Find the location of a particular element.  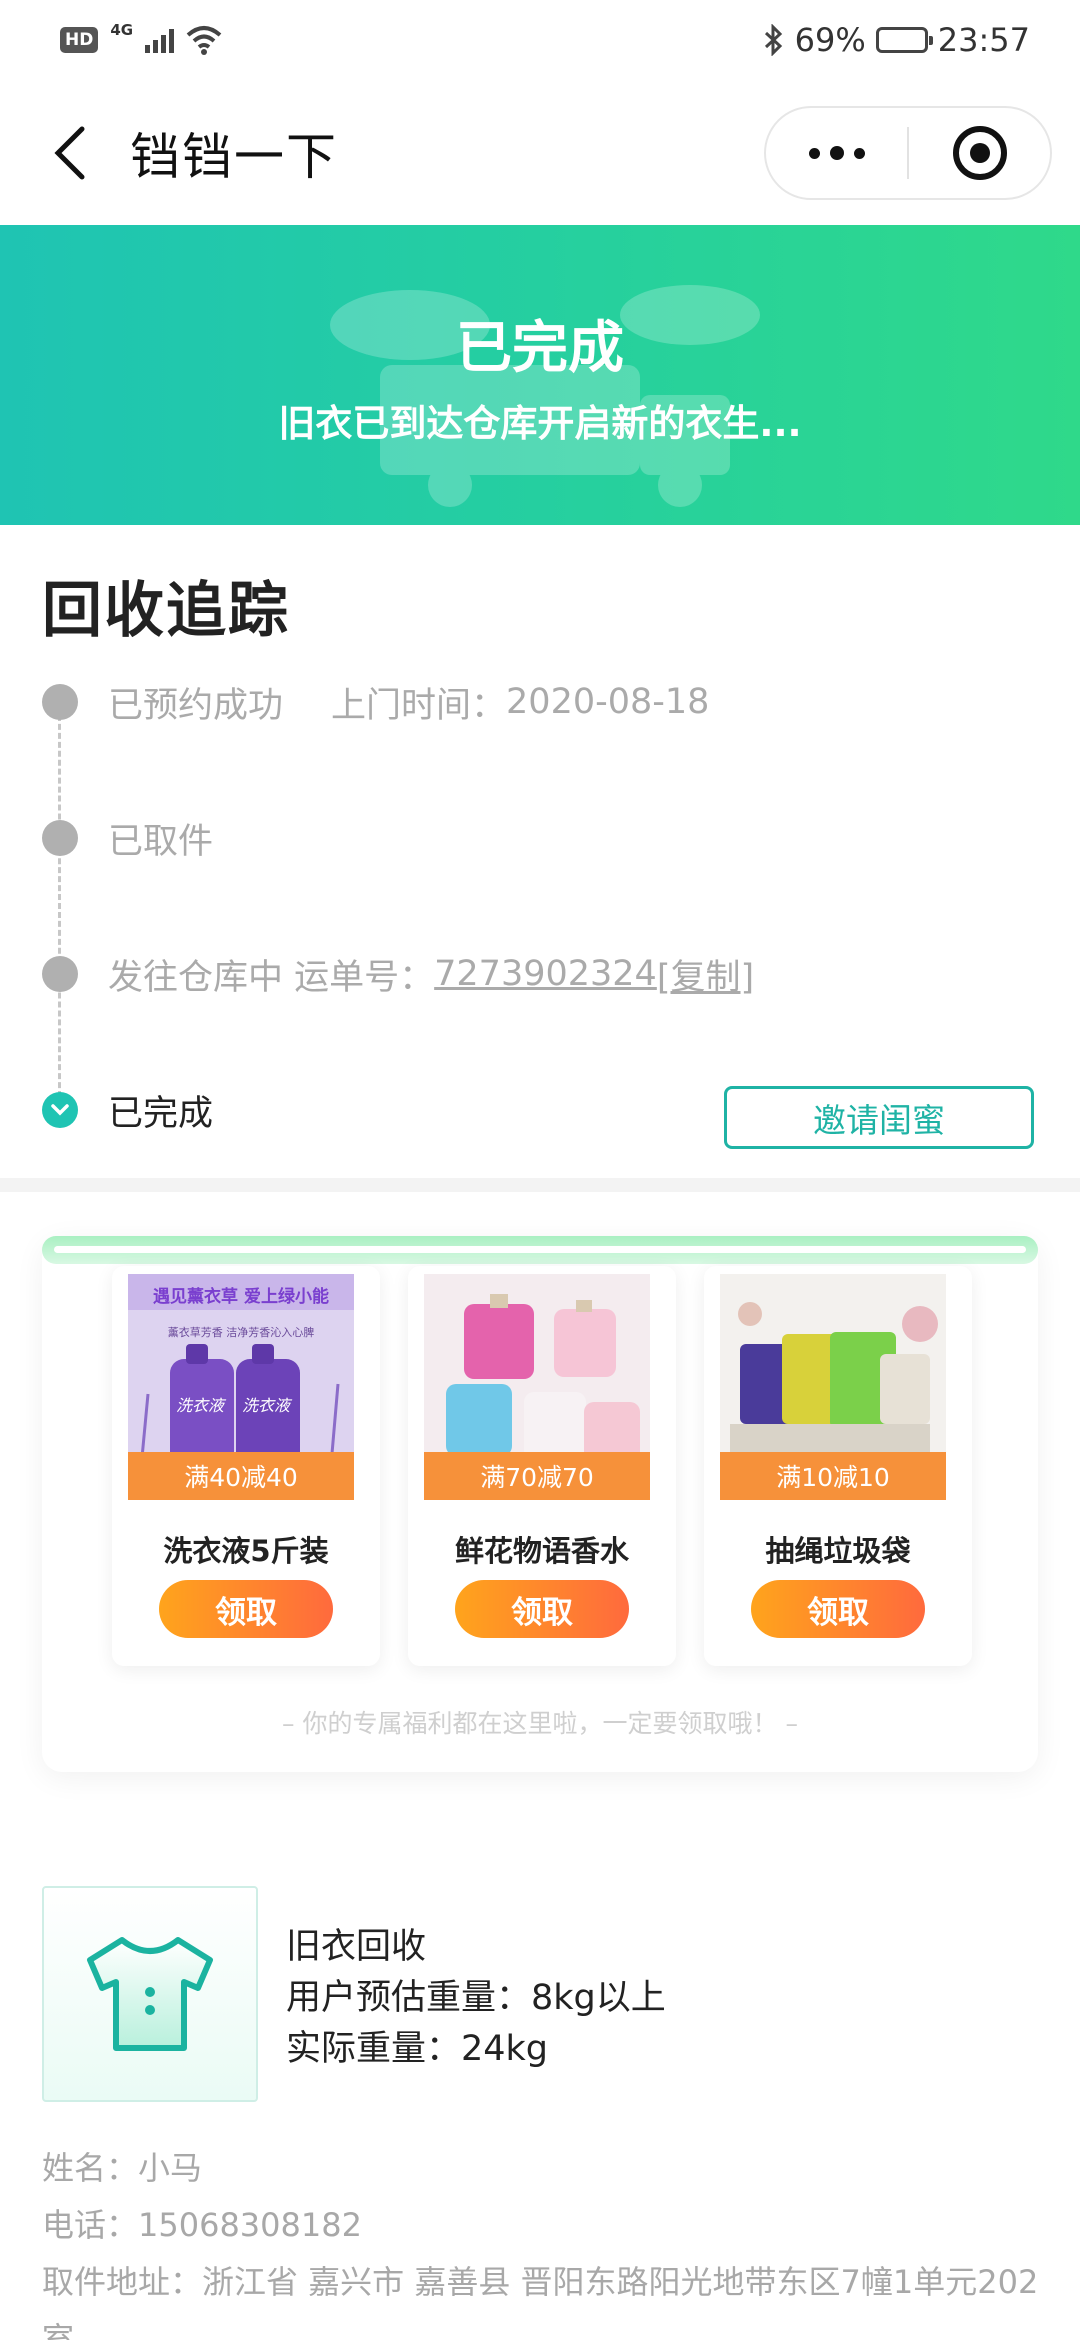

timeline-step-picked: 已取件 is located at coordinates (127, 838).